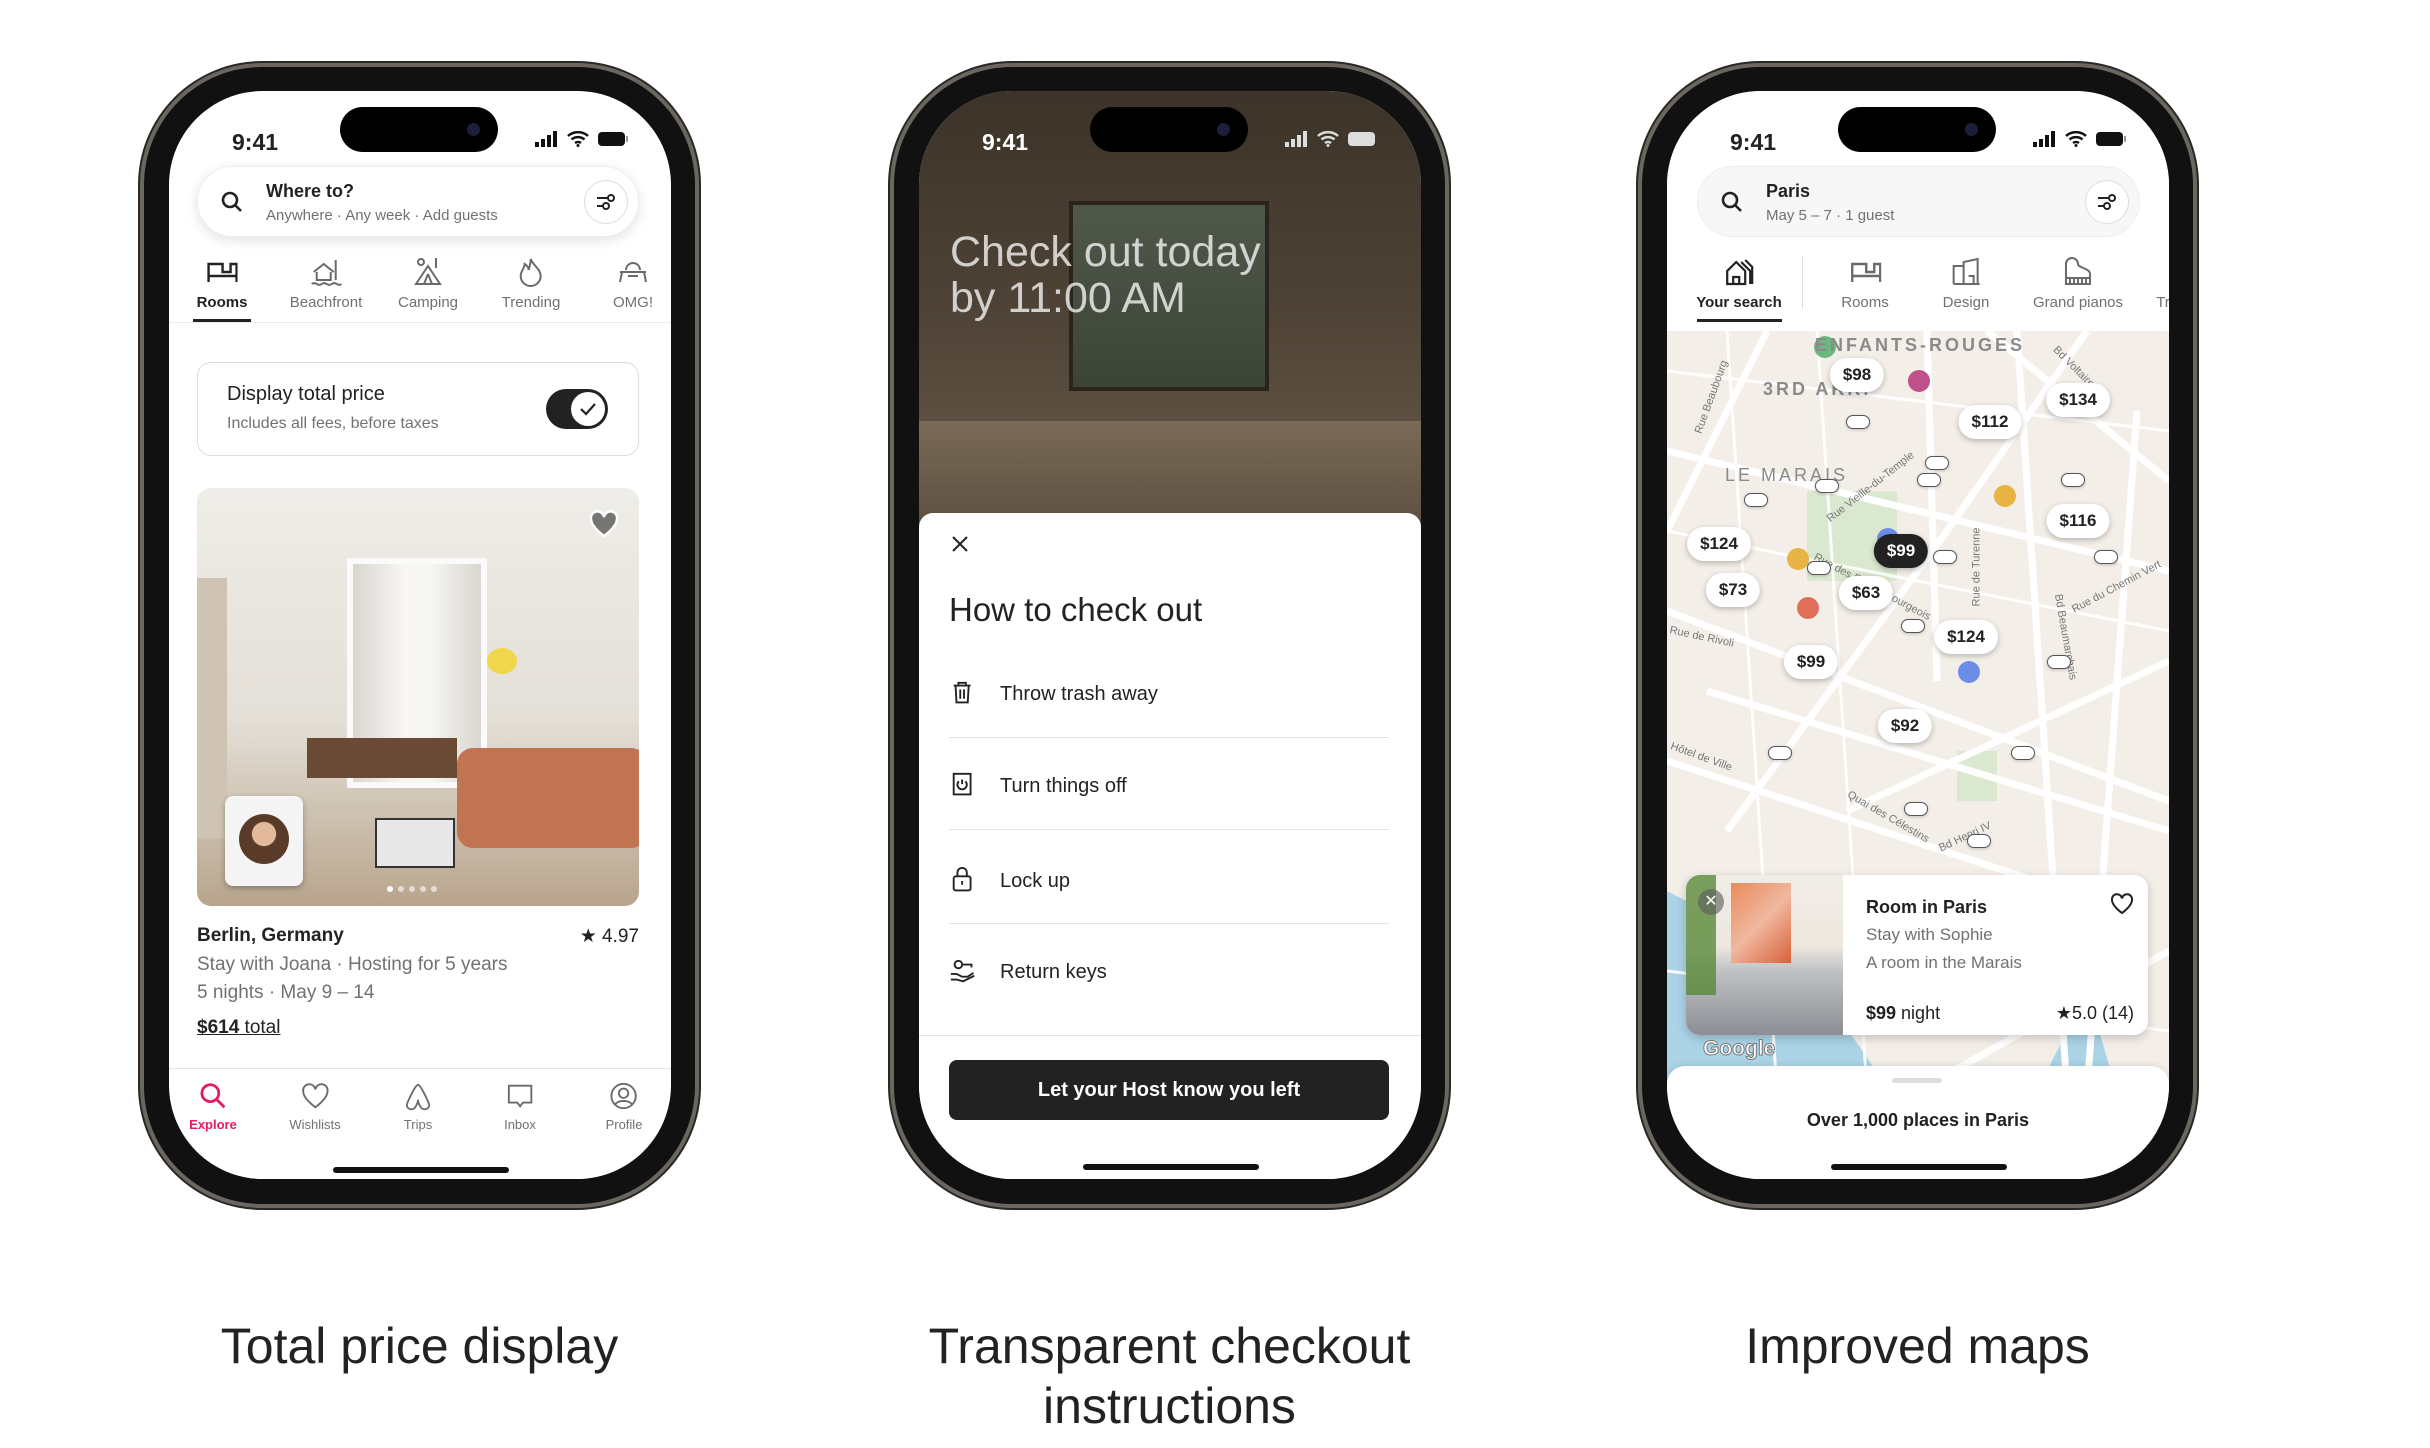 The width and height of the screenshot is (2430, 1448). What do you see at coordinates (1866, 593) in the screenshot?
I see `price-pin: $63` at bounding box center [1866, 593].